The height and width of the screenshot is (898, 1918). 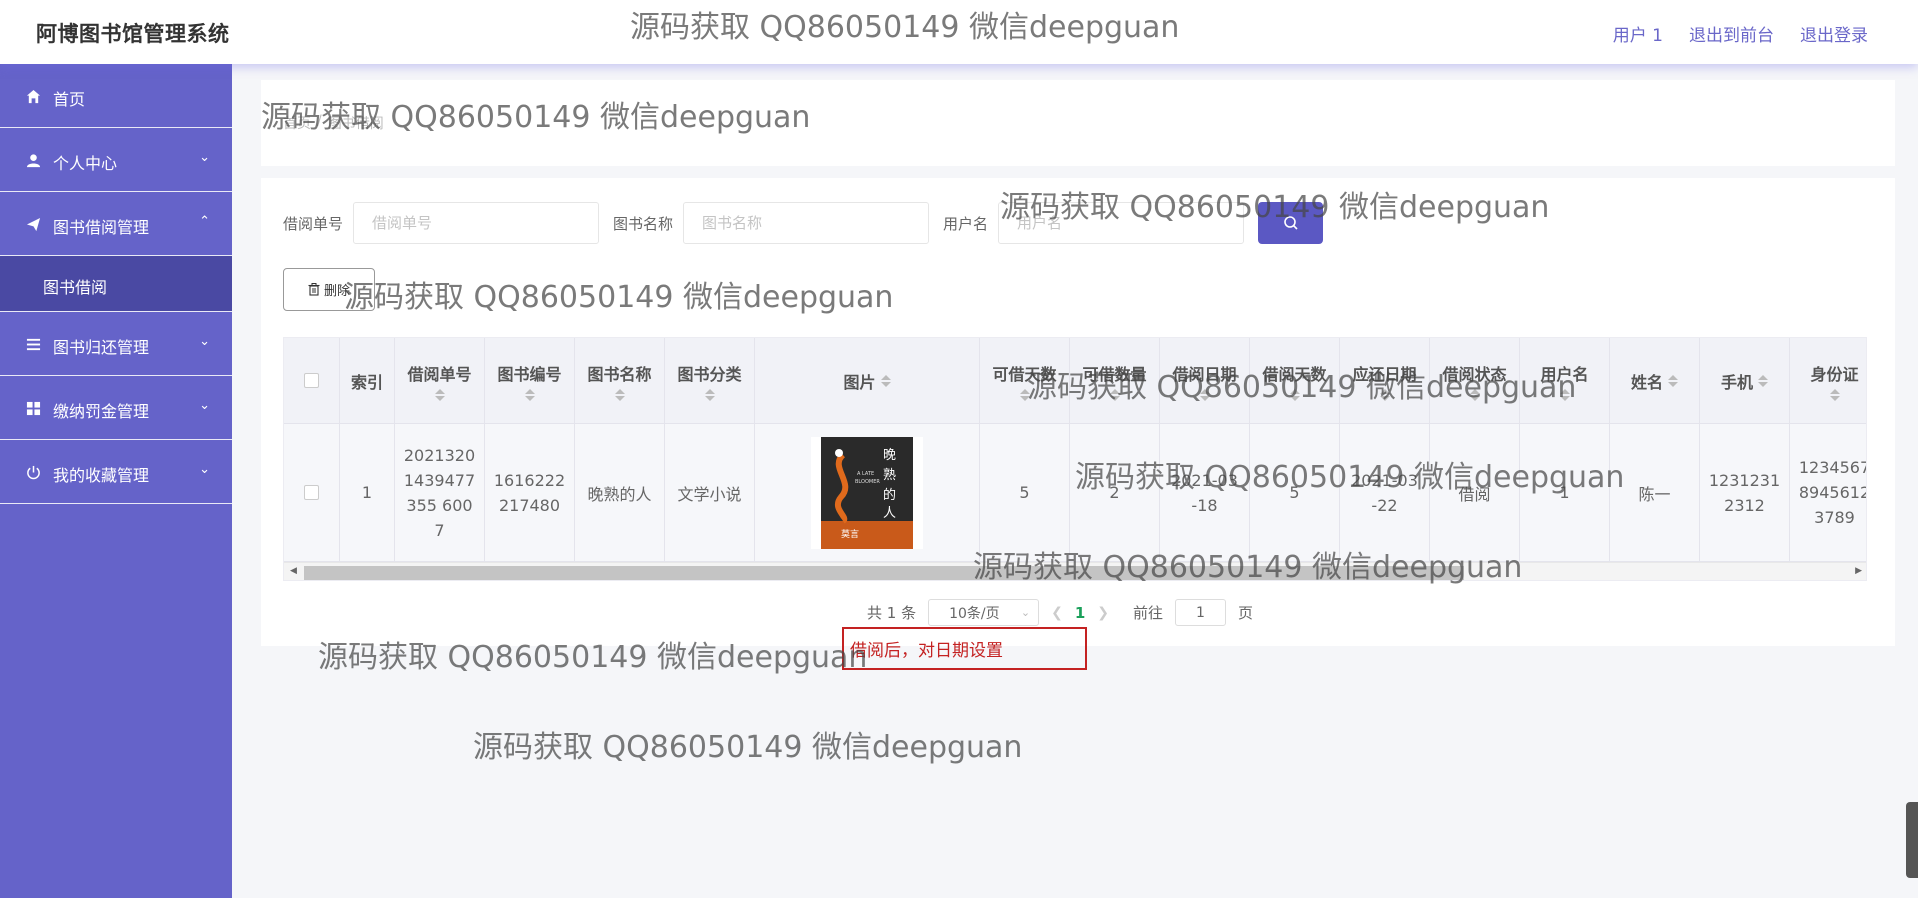 I want to click on col-header: 姓名, so click(x=1655, y=381).